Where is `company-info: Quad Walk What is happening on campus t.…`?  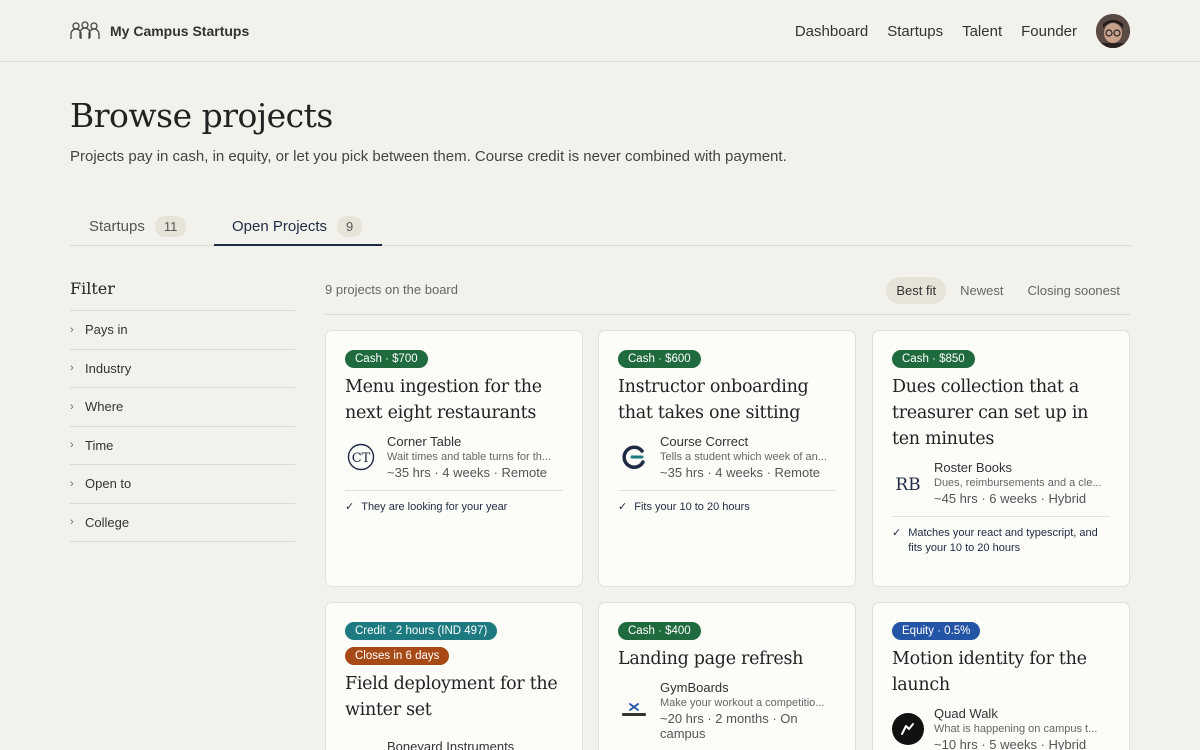
company-info: Quad Walk What is happening on campus t.… is located at coordinates (1022, 728).